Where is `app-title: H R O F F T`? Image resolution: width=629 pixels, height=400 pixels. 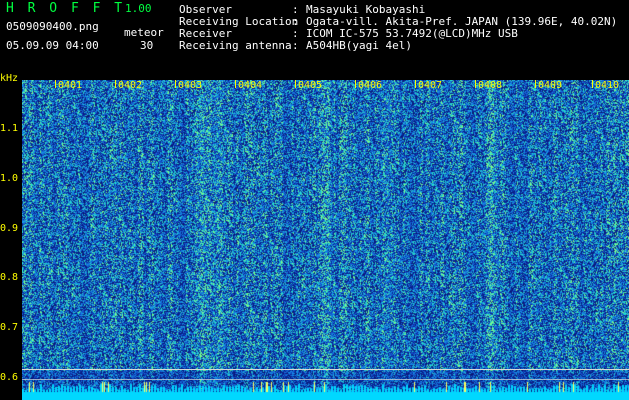
app-title: H R O F F T is located at coordinates (66, 8).